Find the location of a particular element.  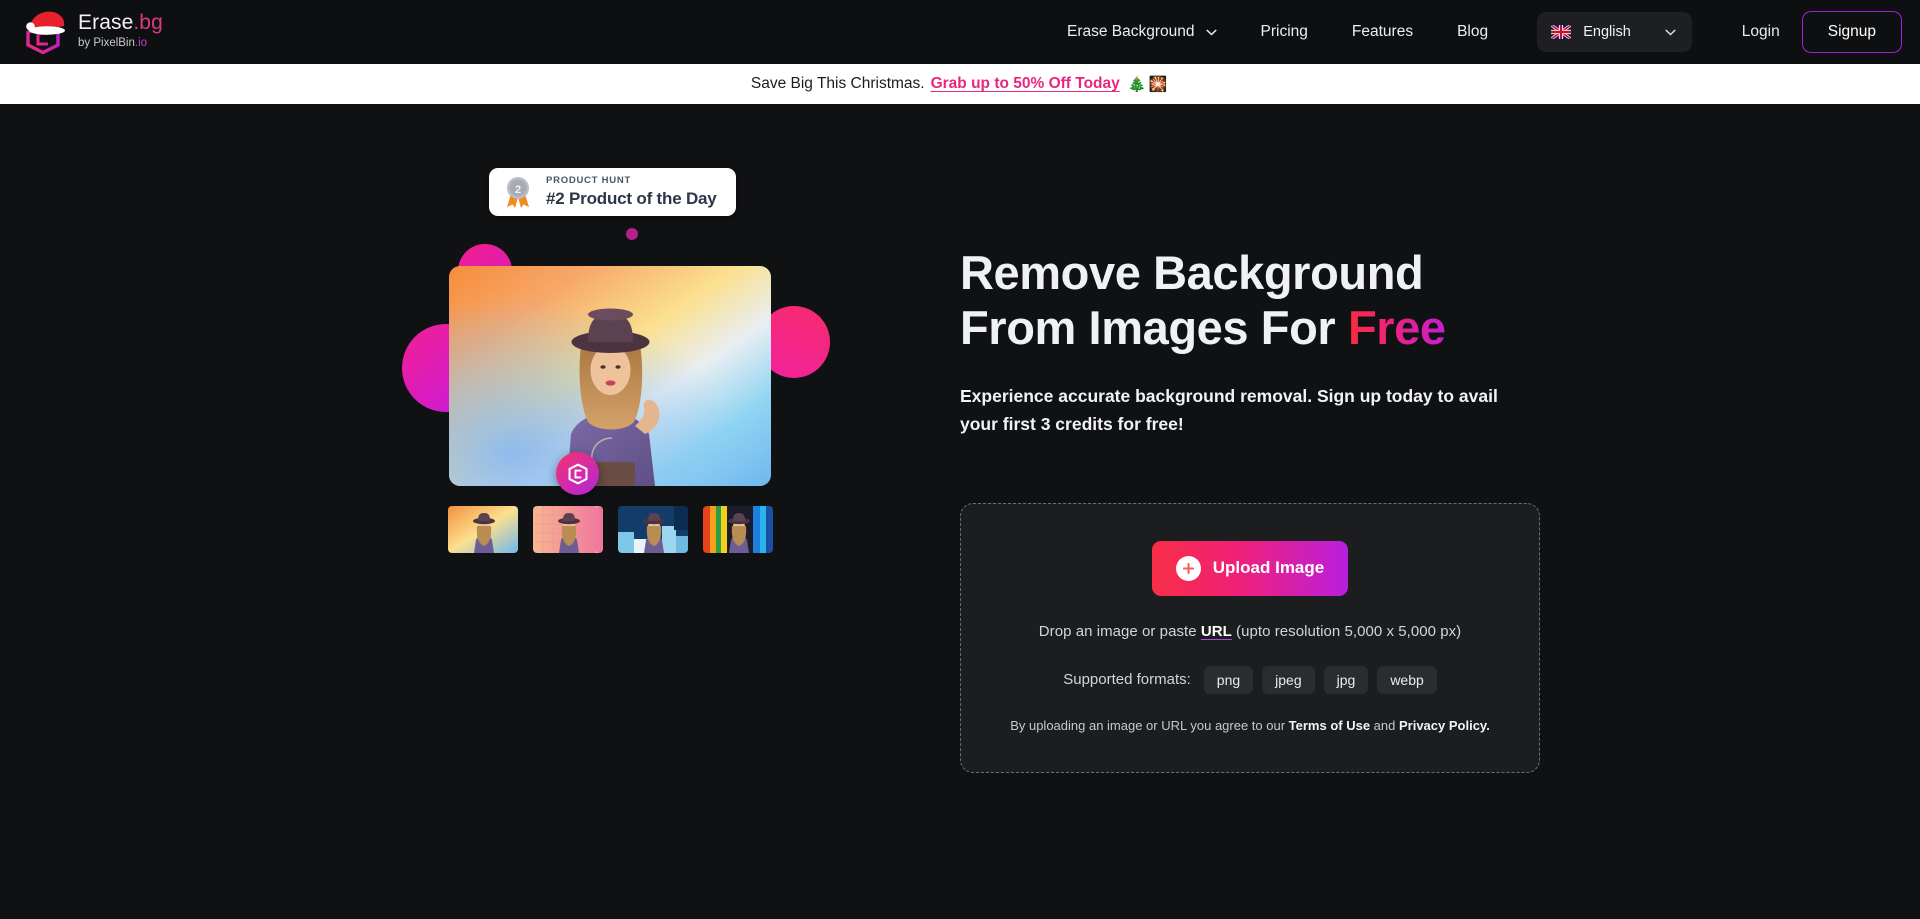

decorative-dot is located at coordinates (632, 234).